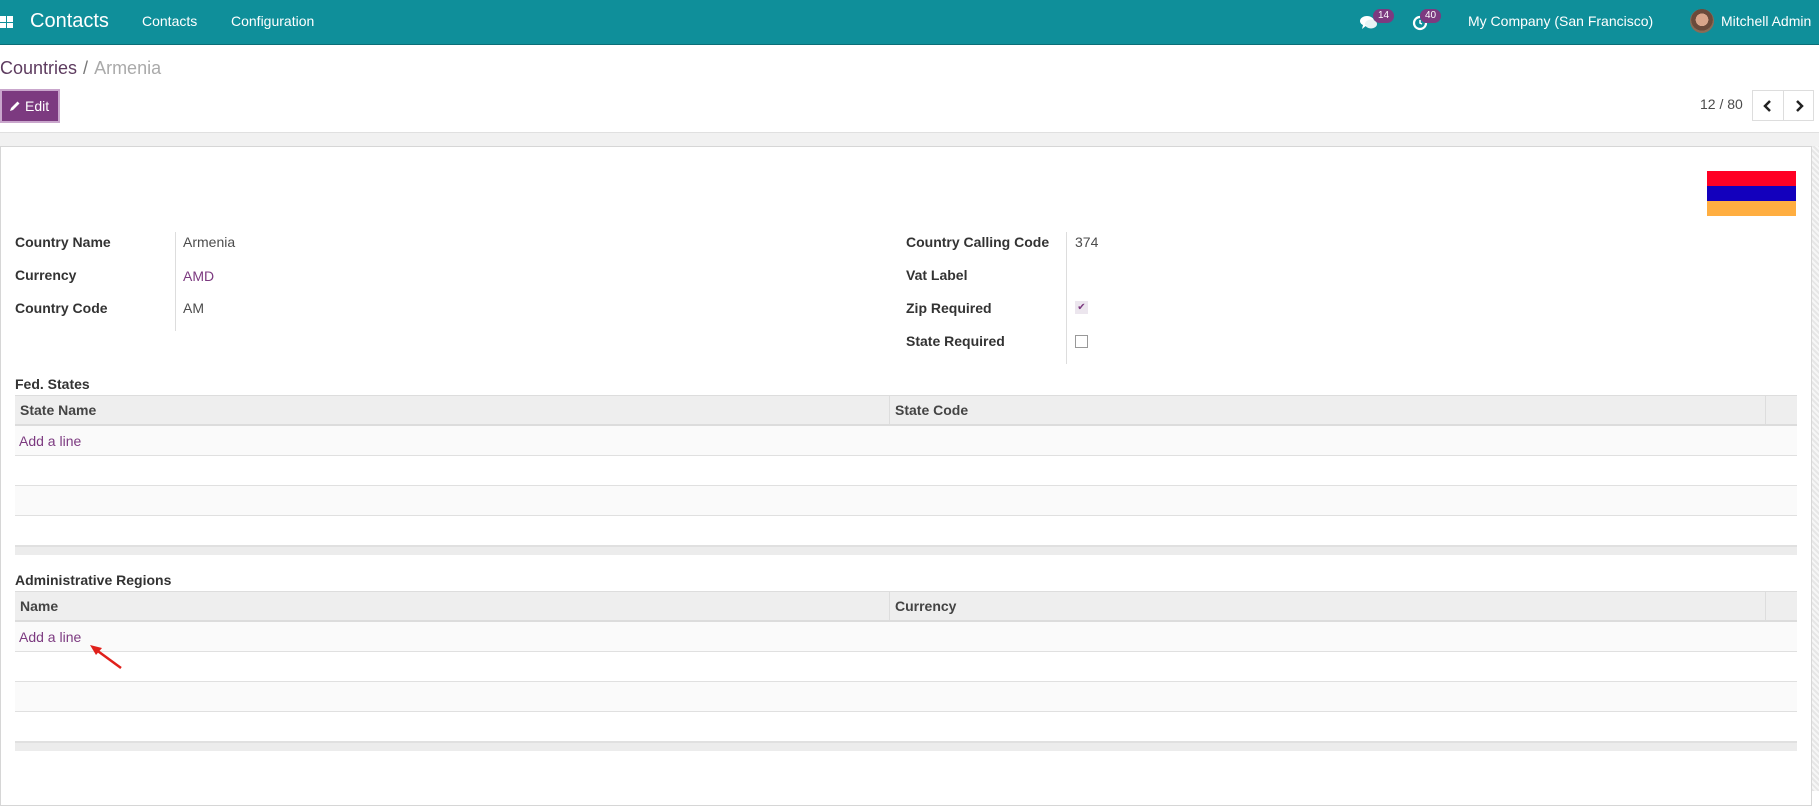  What do you see at coordinates (1560, 21) in the screenshot?
I see `company-switcher: My Company (San Francisco)` at bounding box center [1560, 21].